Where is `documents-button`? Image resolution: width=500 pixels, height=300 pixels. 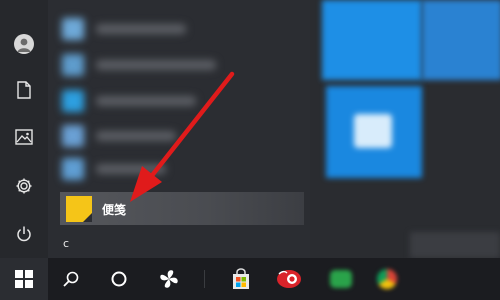
documents-button is located at coordinates (24, 90).